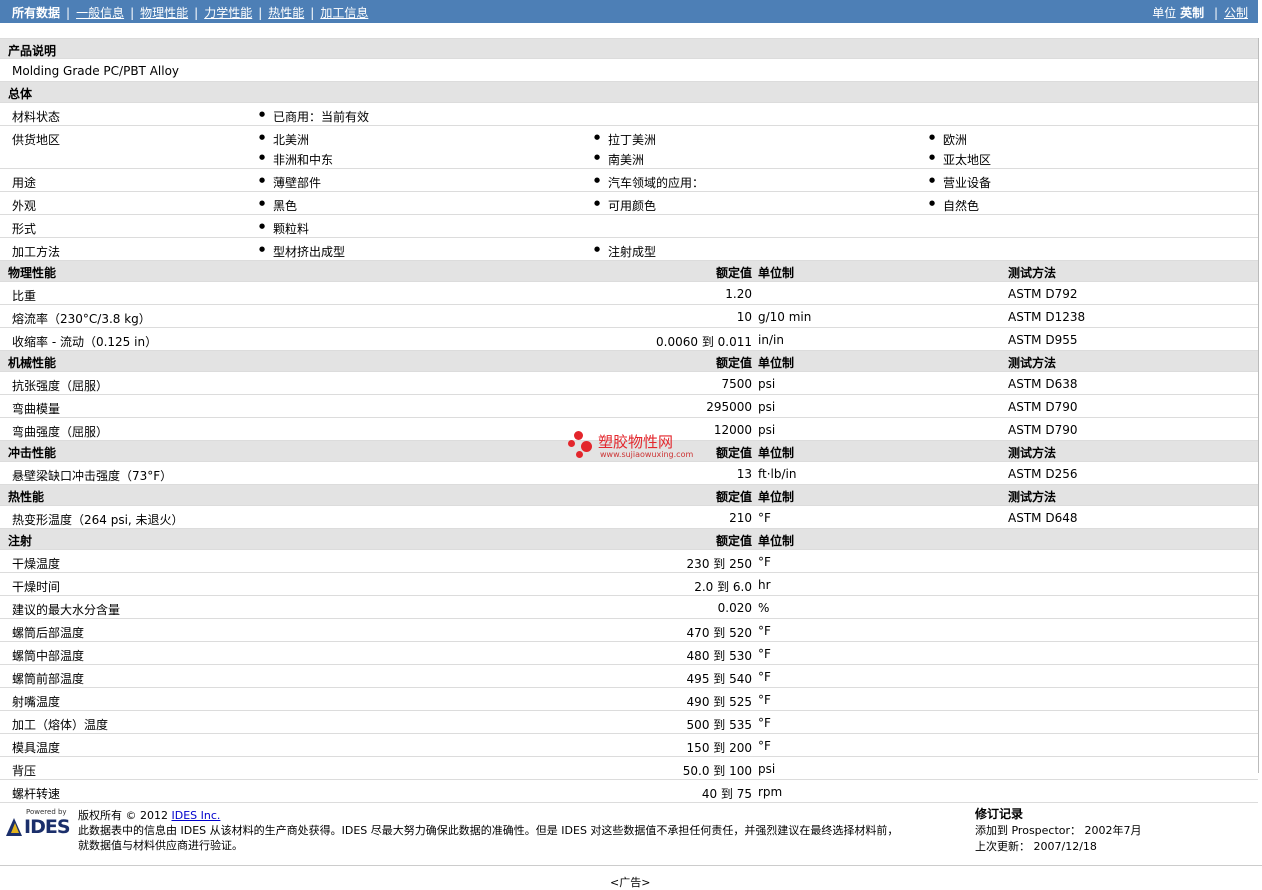 The image size is (1262, 890). What do you see at coordinates (164, 13) in the screenshot?
I see `nav-physical: 物理性能` at bounding box center [164, 13].